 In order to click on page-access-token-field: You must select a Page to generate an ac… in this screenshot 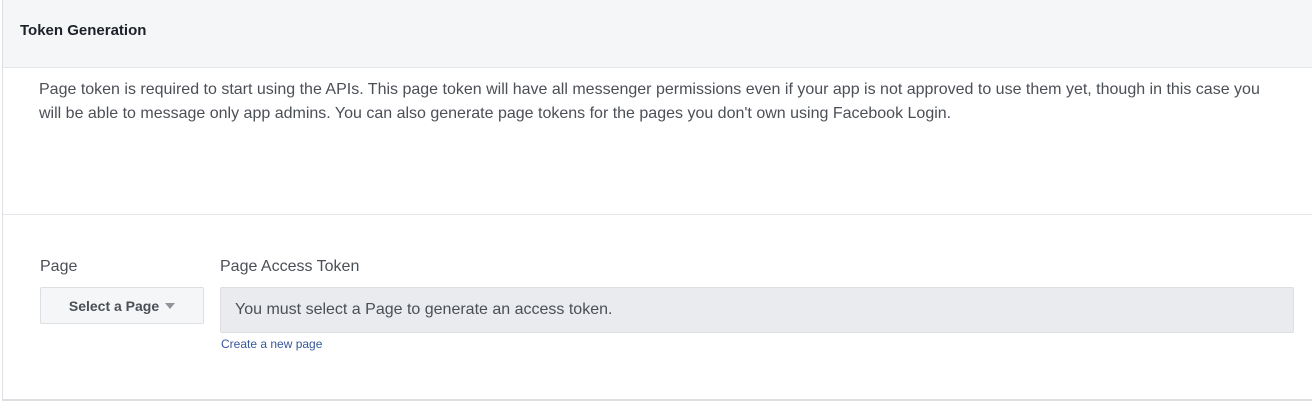, I will do `click(757, 310)`.